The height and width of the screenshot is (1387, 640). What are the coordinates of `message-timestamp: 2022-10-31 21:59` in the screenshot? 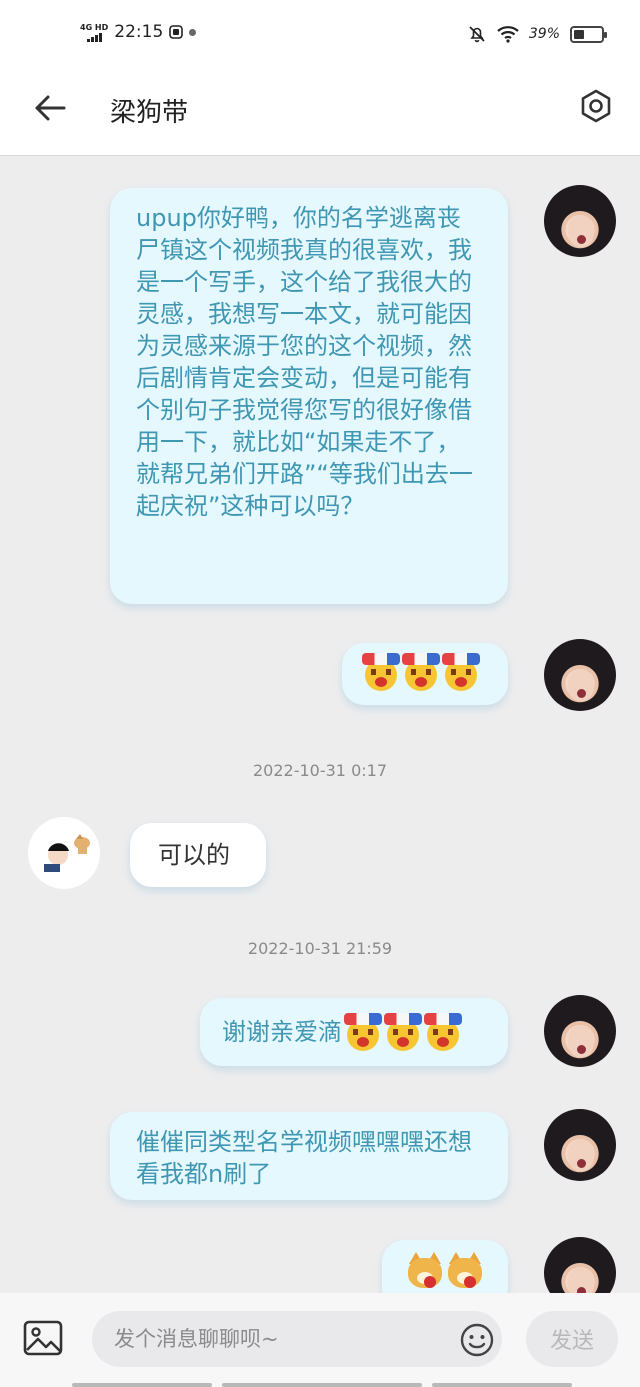 It's located at (320, 948).